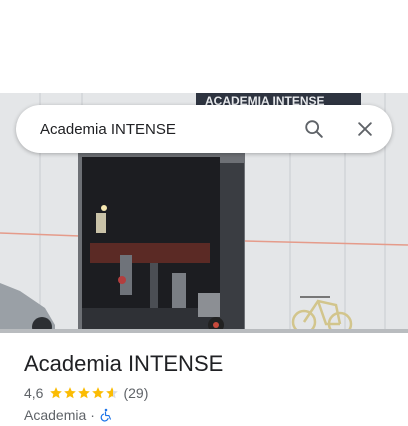 The width and height of the screenshot is (408, 426). Describe the element at coordinates (55, 415) in the screenshot. I see `place-category: Academia` at that location.